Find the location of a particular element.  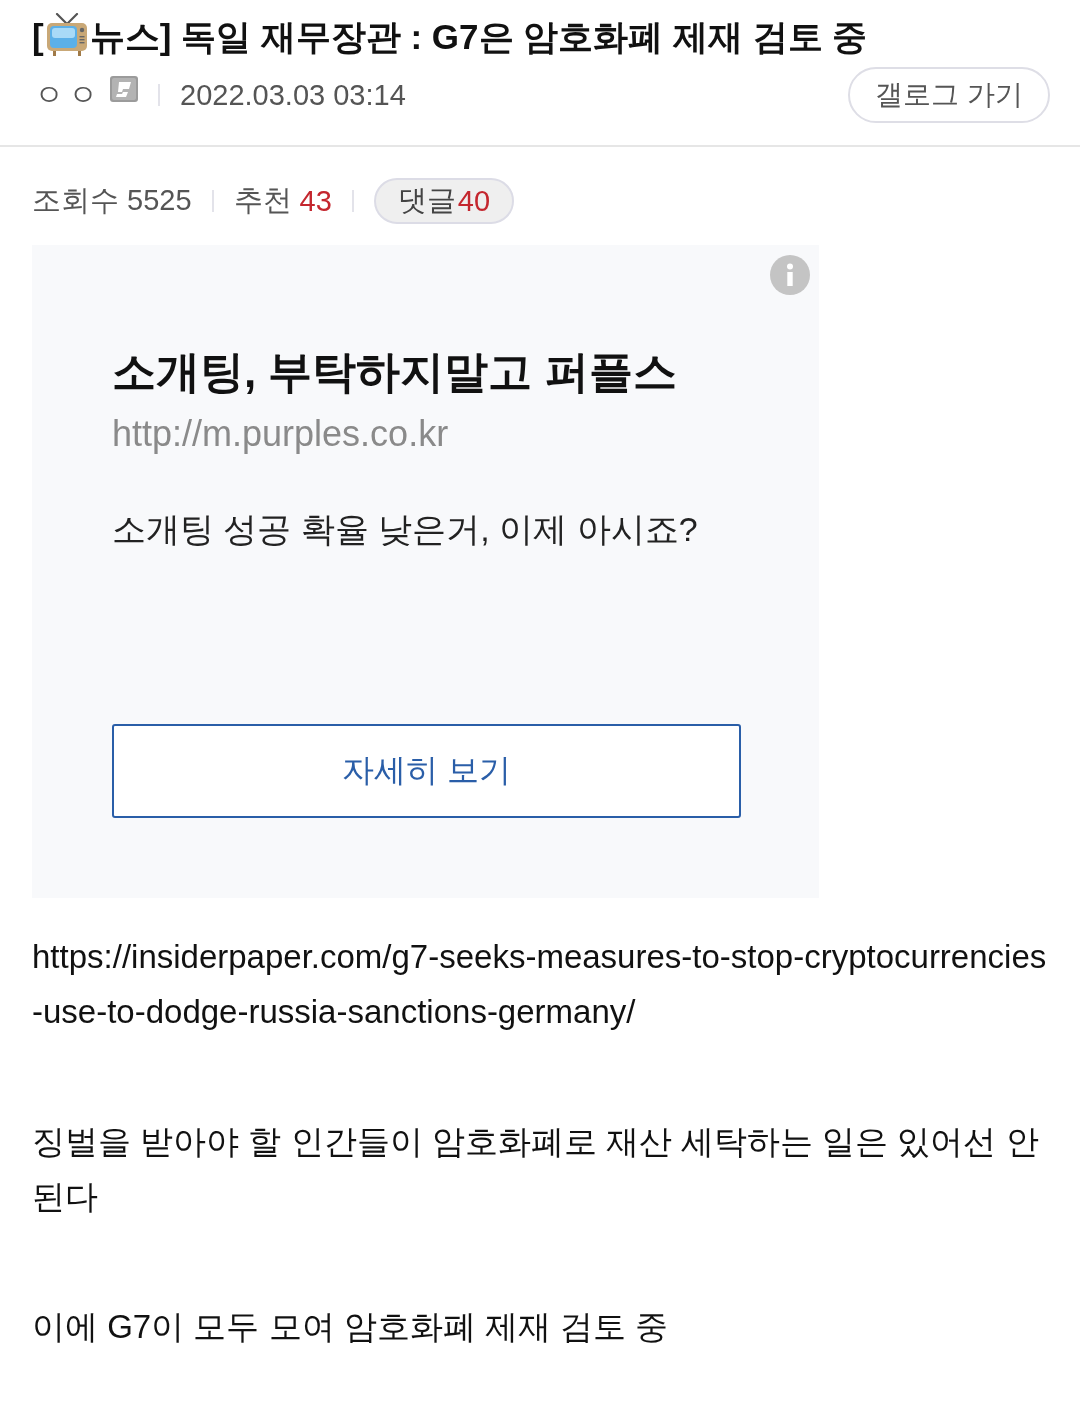

body-paragraph: https://insiderpaper.com/g7-seeks-measures-to-stop-cryptocurrencies-use-to-dodge-russia-sanctions-germany/ is located at coordinates (540, 984).